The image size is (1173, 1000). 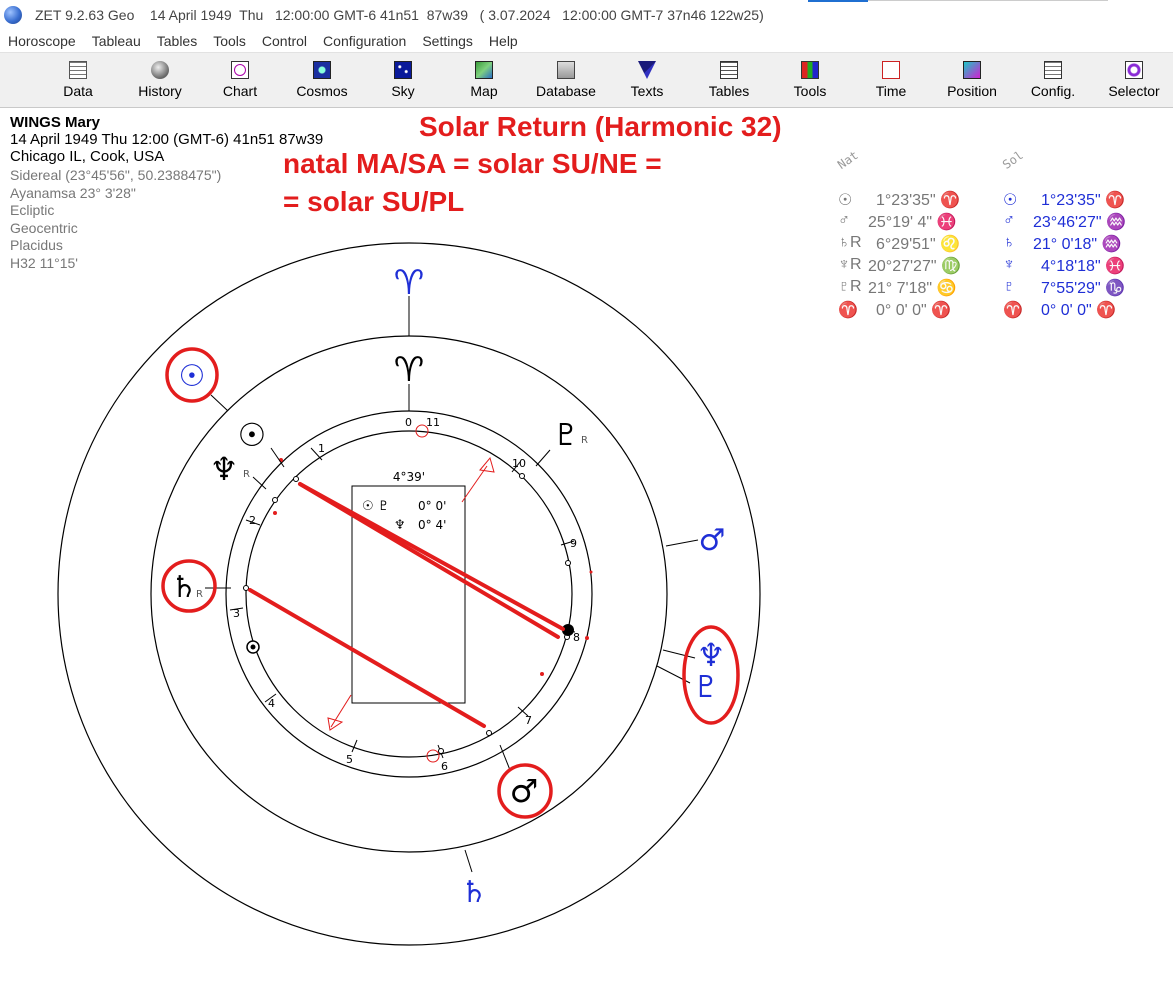 I want to click on natal-neptune-retro: R, so click(x=246, y=474).